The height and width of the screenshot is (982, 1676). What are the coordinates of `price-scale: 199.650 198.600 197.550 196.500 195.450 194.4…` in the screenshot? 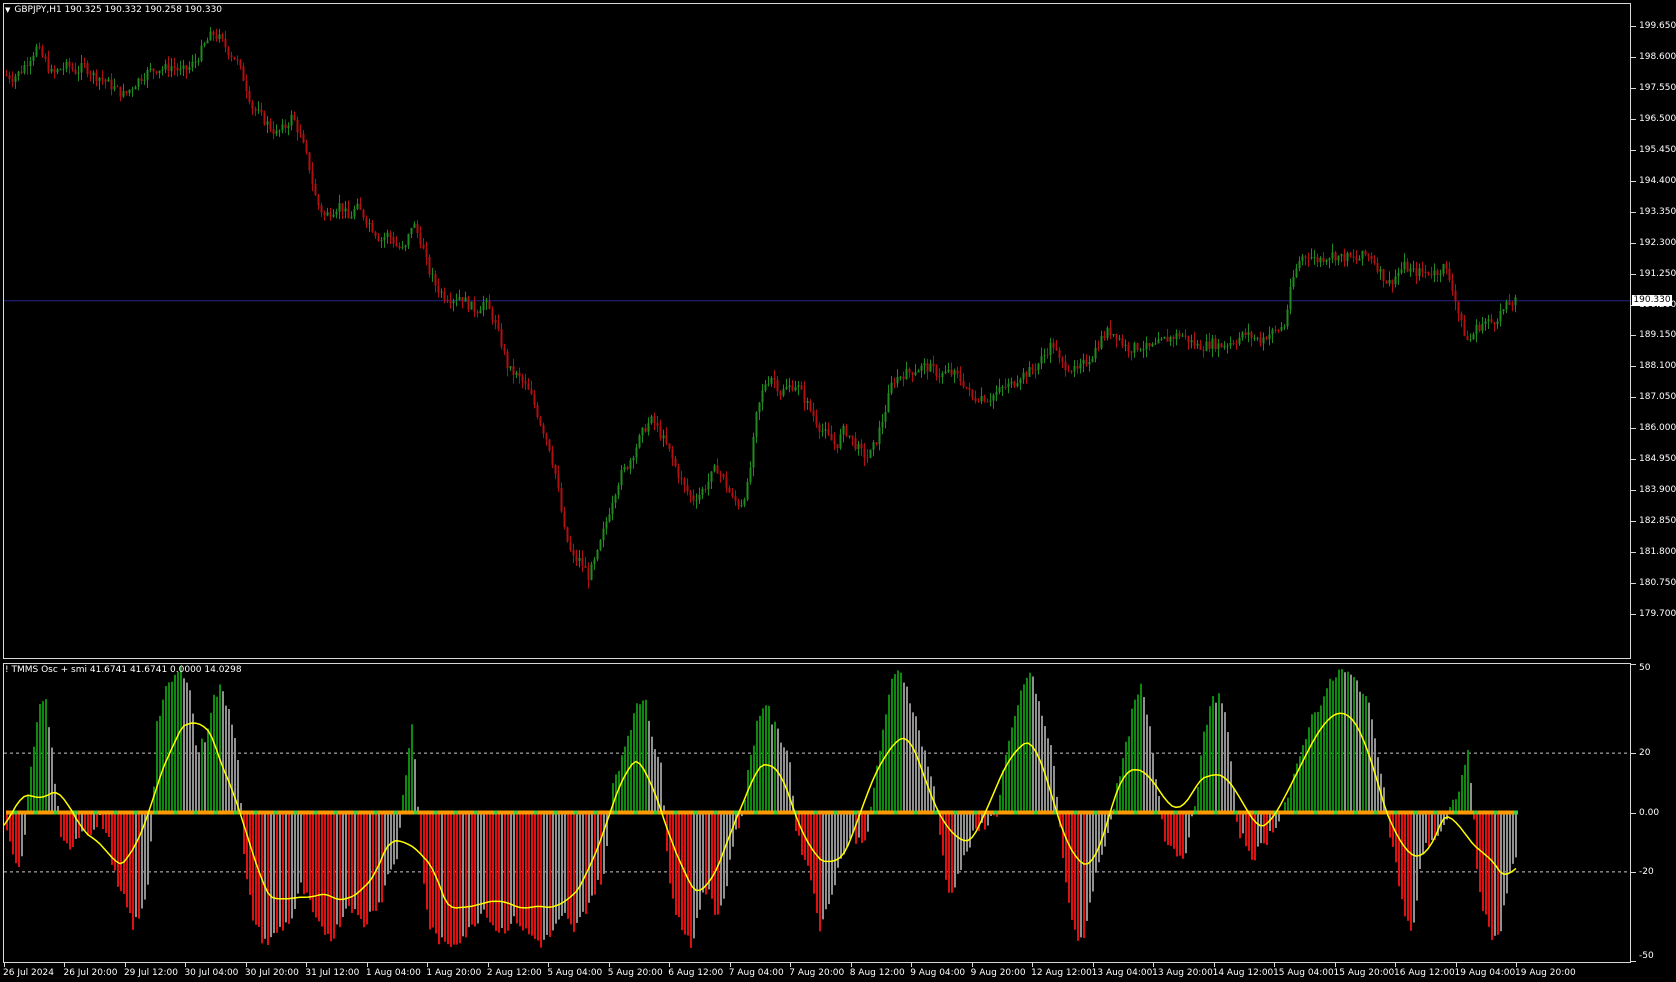 It's located at (1653, 331).